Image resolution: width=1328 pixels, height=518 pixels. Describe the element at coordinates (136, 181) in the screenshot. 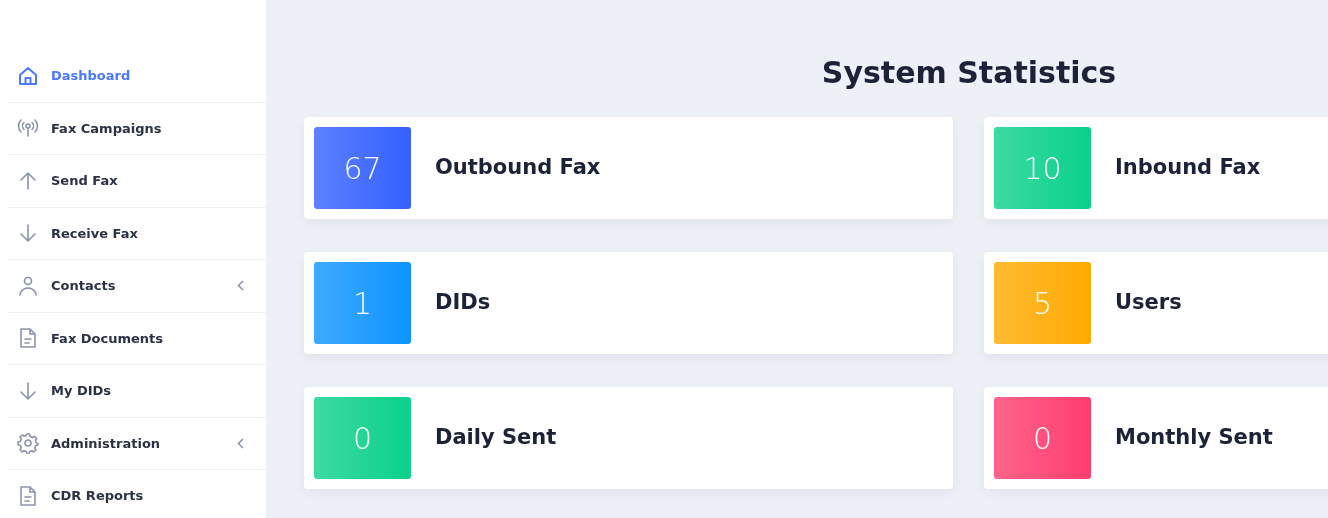

I see `sidebar-item: Send Fax` at that location.